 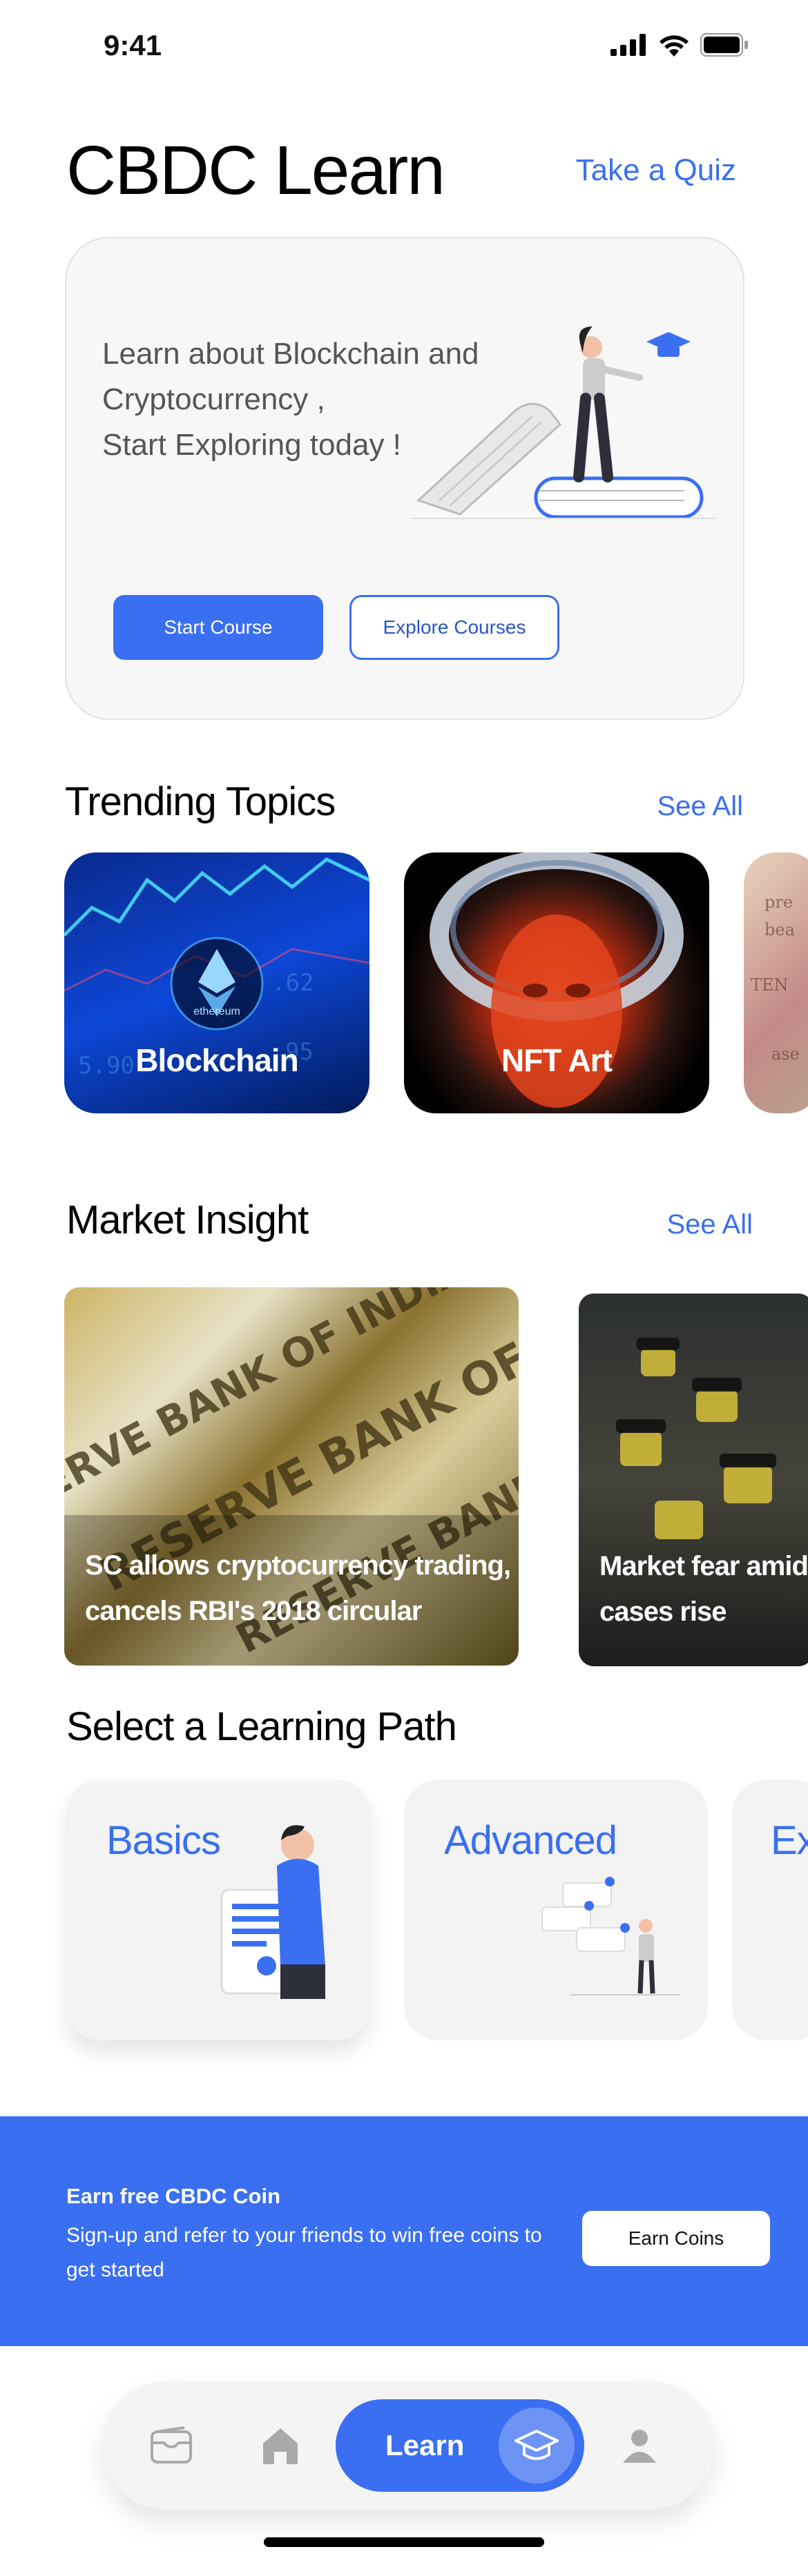 What do you see at coordinates (255, 170) in the screenshot?
I see `app-title: CBDC Learn` at bounding box center [255, 170].